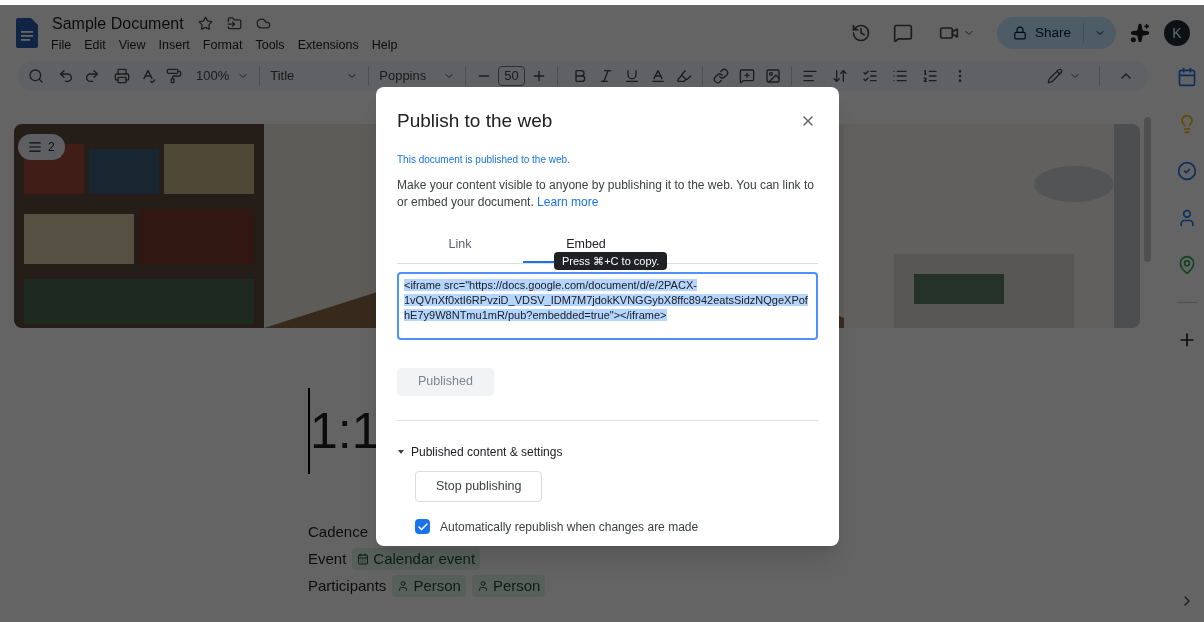 The width and height of the screenshot is (1204, 622). Describe the element at coordinates (122, 76) in the screenshot. I see `print-icon` at that location.